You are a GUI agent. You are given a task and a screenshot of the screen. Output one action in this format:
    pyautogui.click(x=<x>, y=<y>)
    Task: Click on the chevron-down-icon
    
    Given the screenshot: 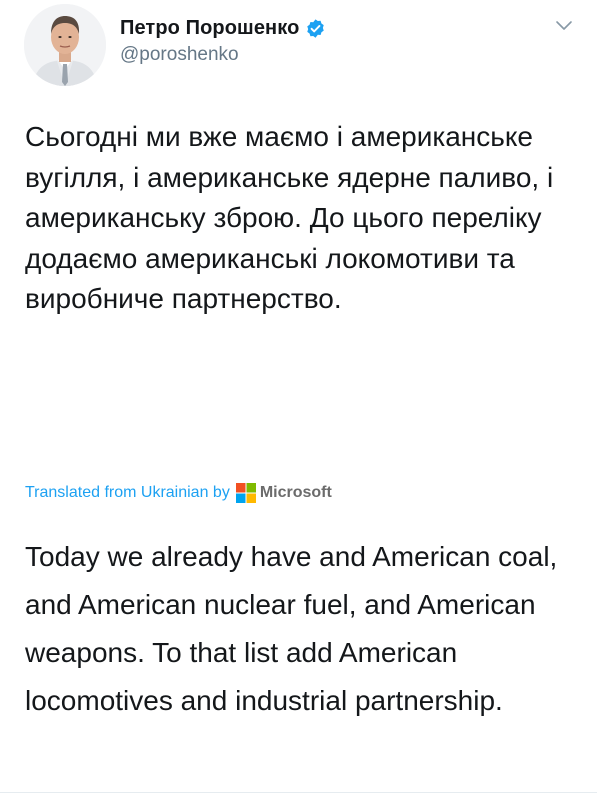 What is the action you would take?
    pyautogui.click(x=564, y=26)
    